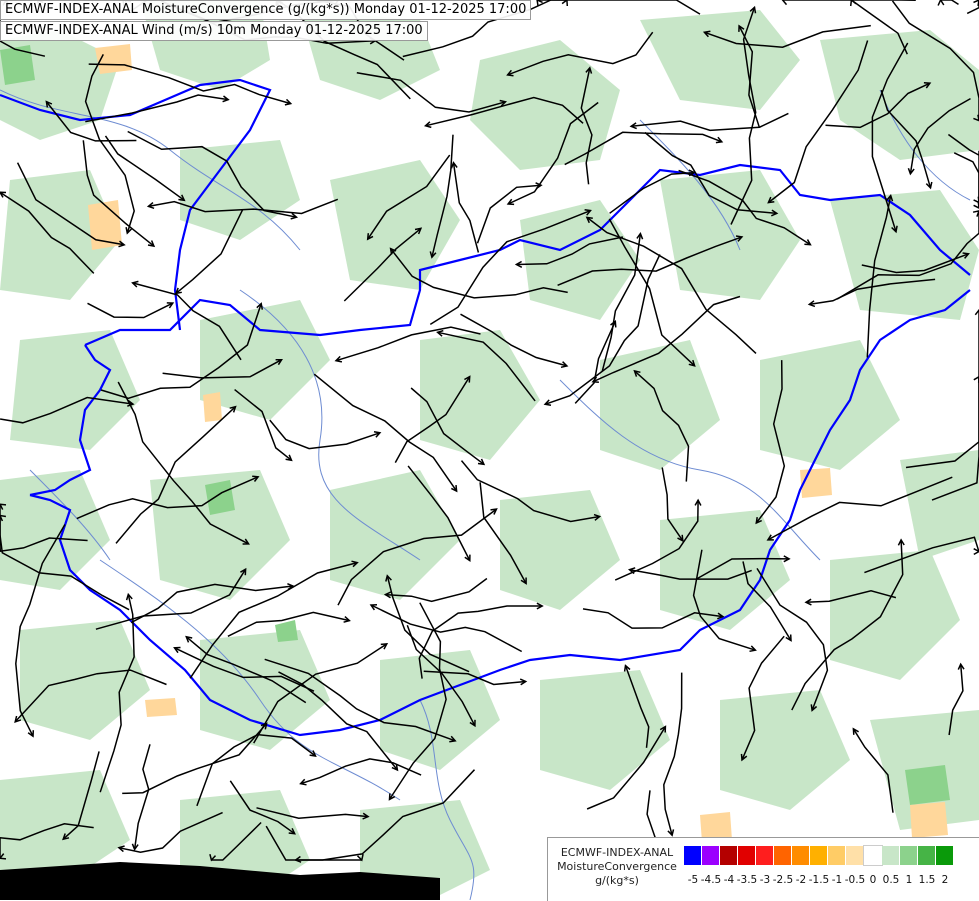 Image resolution: width=979 pixels, height=901 pixels. What do you see at coordinates (927, 880) in the screenshot?
I see `legend-tick: 1.5` at bounding box center [927, 880].